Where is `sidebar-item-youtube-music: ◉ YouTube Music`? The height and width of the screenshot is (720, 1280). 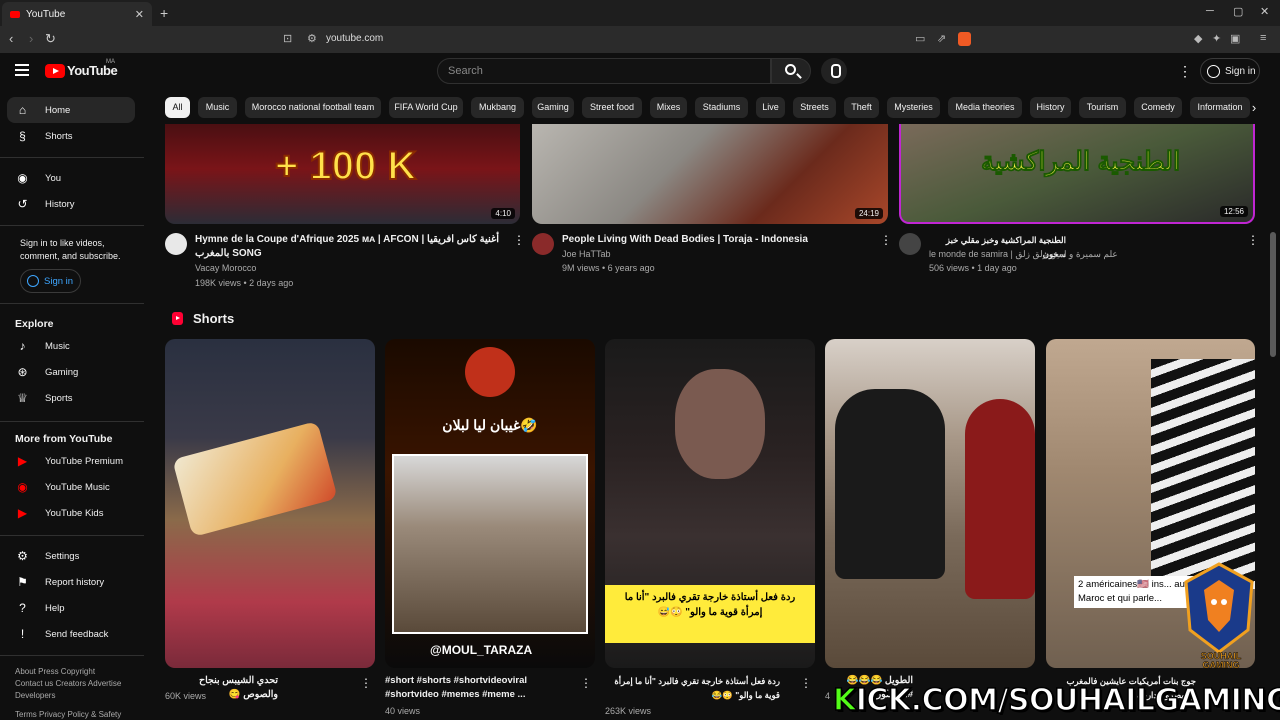
sidebar-item-youtube-music: ◉ YouTube Music is located at coordinates (71, 487).